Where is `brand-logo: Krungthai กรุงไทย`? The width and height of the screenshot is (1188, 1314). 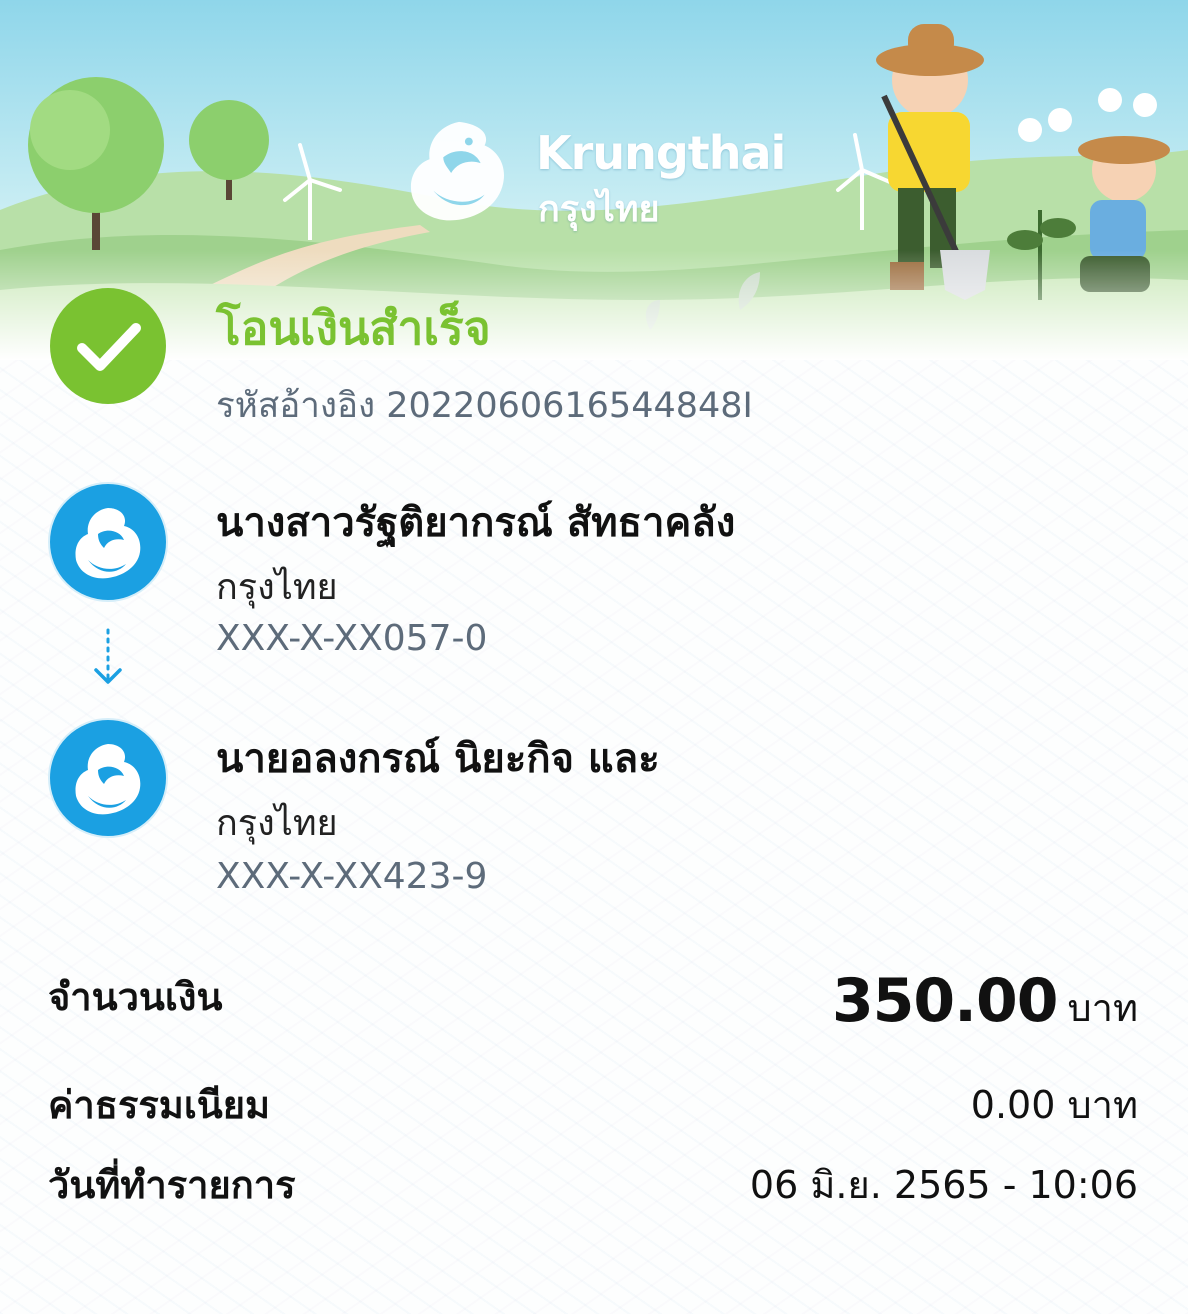 brand-logo: Krungthai กรุงไทย is located at coordinates (600, 172).